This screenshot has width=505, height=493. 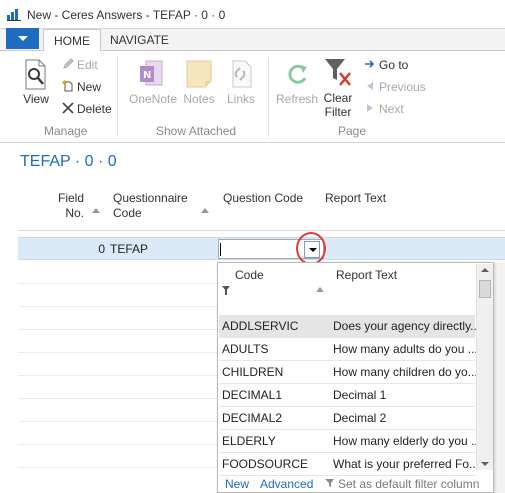 What do you see at coordinates (286, 484) in the screenshot?
I see `lookup-advanced-link: Advanced` at bounding box center [286, 484].